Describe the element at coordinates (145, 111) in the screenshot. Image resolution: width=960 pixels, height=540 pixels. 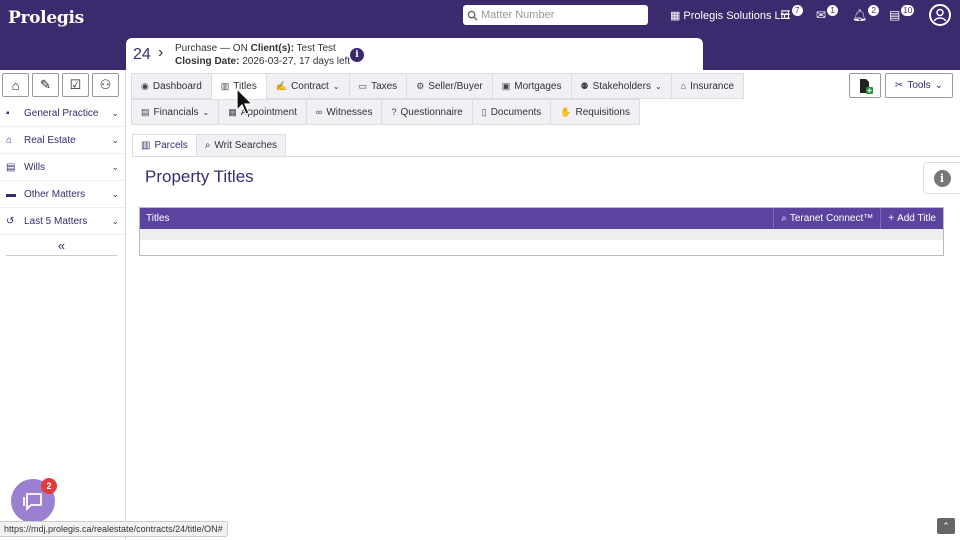
I see `money-bill-icon: ▤` at that location.